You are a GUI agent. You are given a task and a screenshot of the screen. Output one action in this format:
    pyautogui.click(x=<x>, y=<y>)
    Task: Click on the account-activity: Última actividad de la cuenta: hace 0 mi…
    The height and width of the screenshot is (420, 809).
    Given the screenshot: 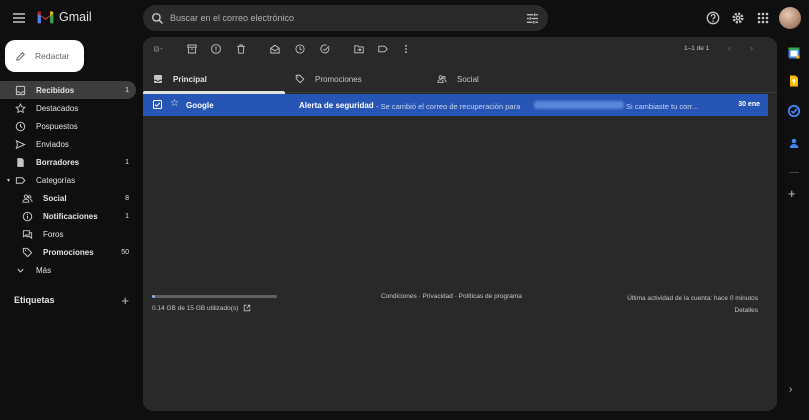 What is the action you would take?
    pyautogui.click(x=692, y=305)
    